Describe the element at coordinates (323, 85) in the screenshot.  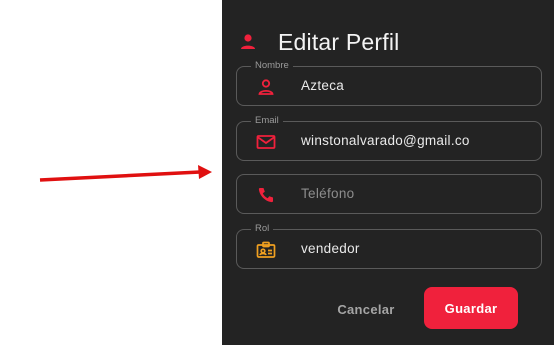
I see `name-field-value: Azteca` at that location.